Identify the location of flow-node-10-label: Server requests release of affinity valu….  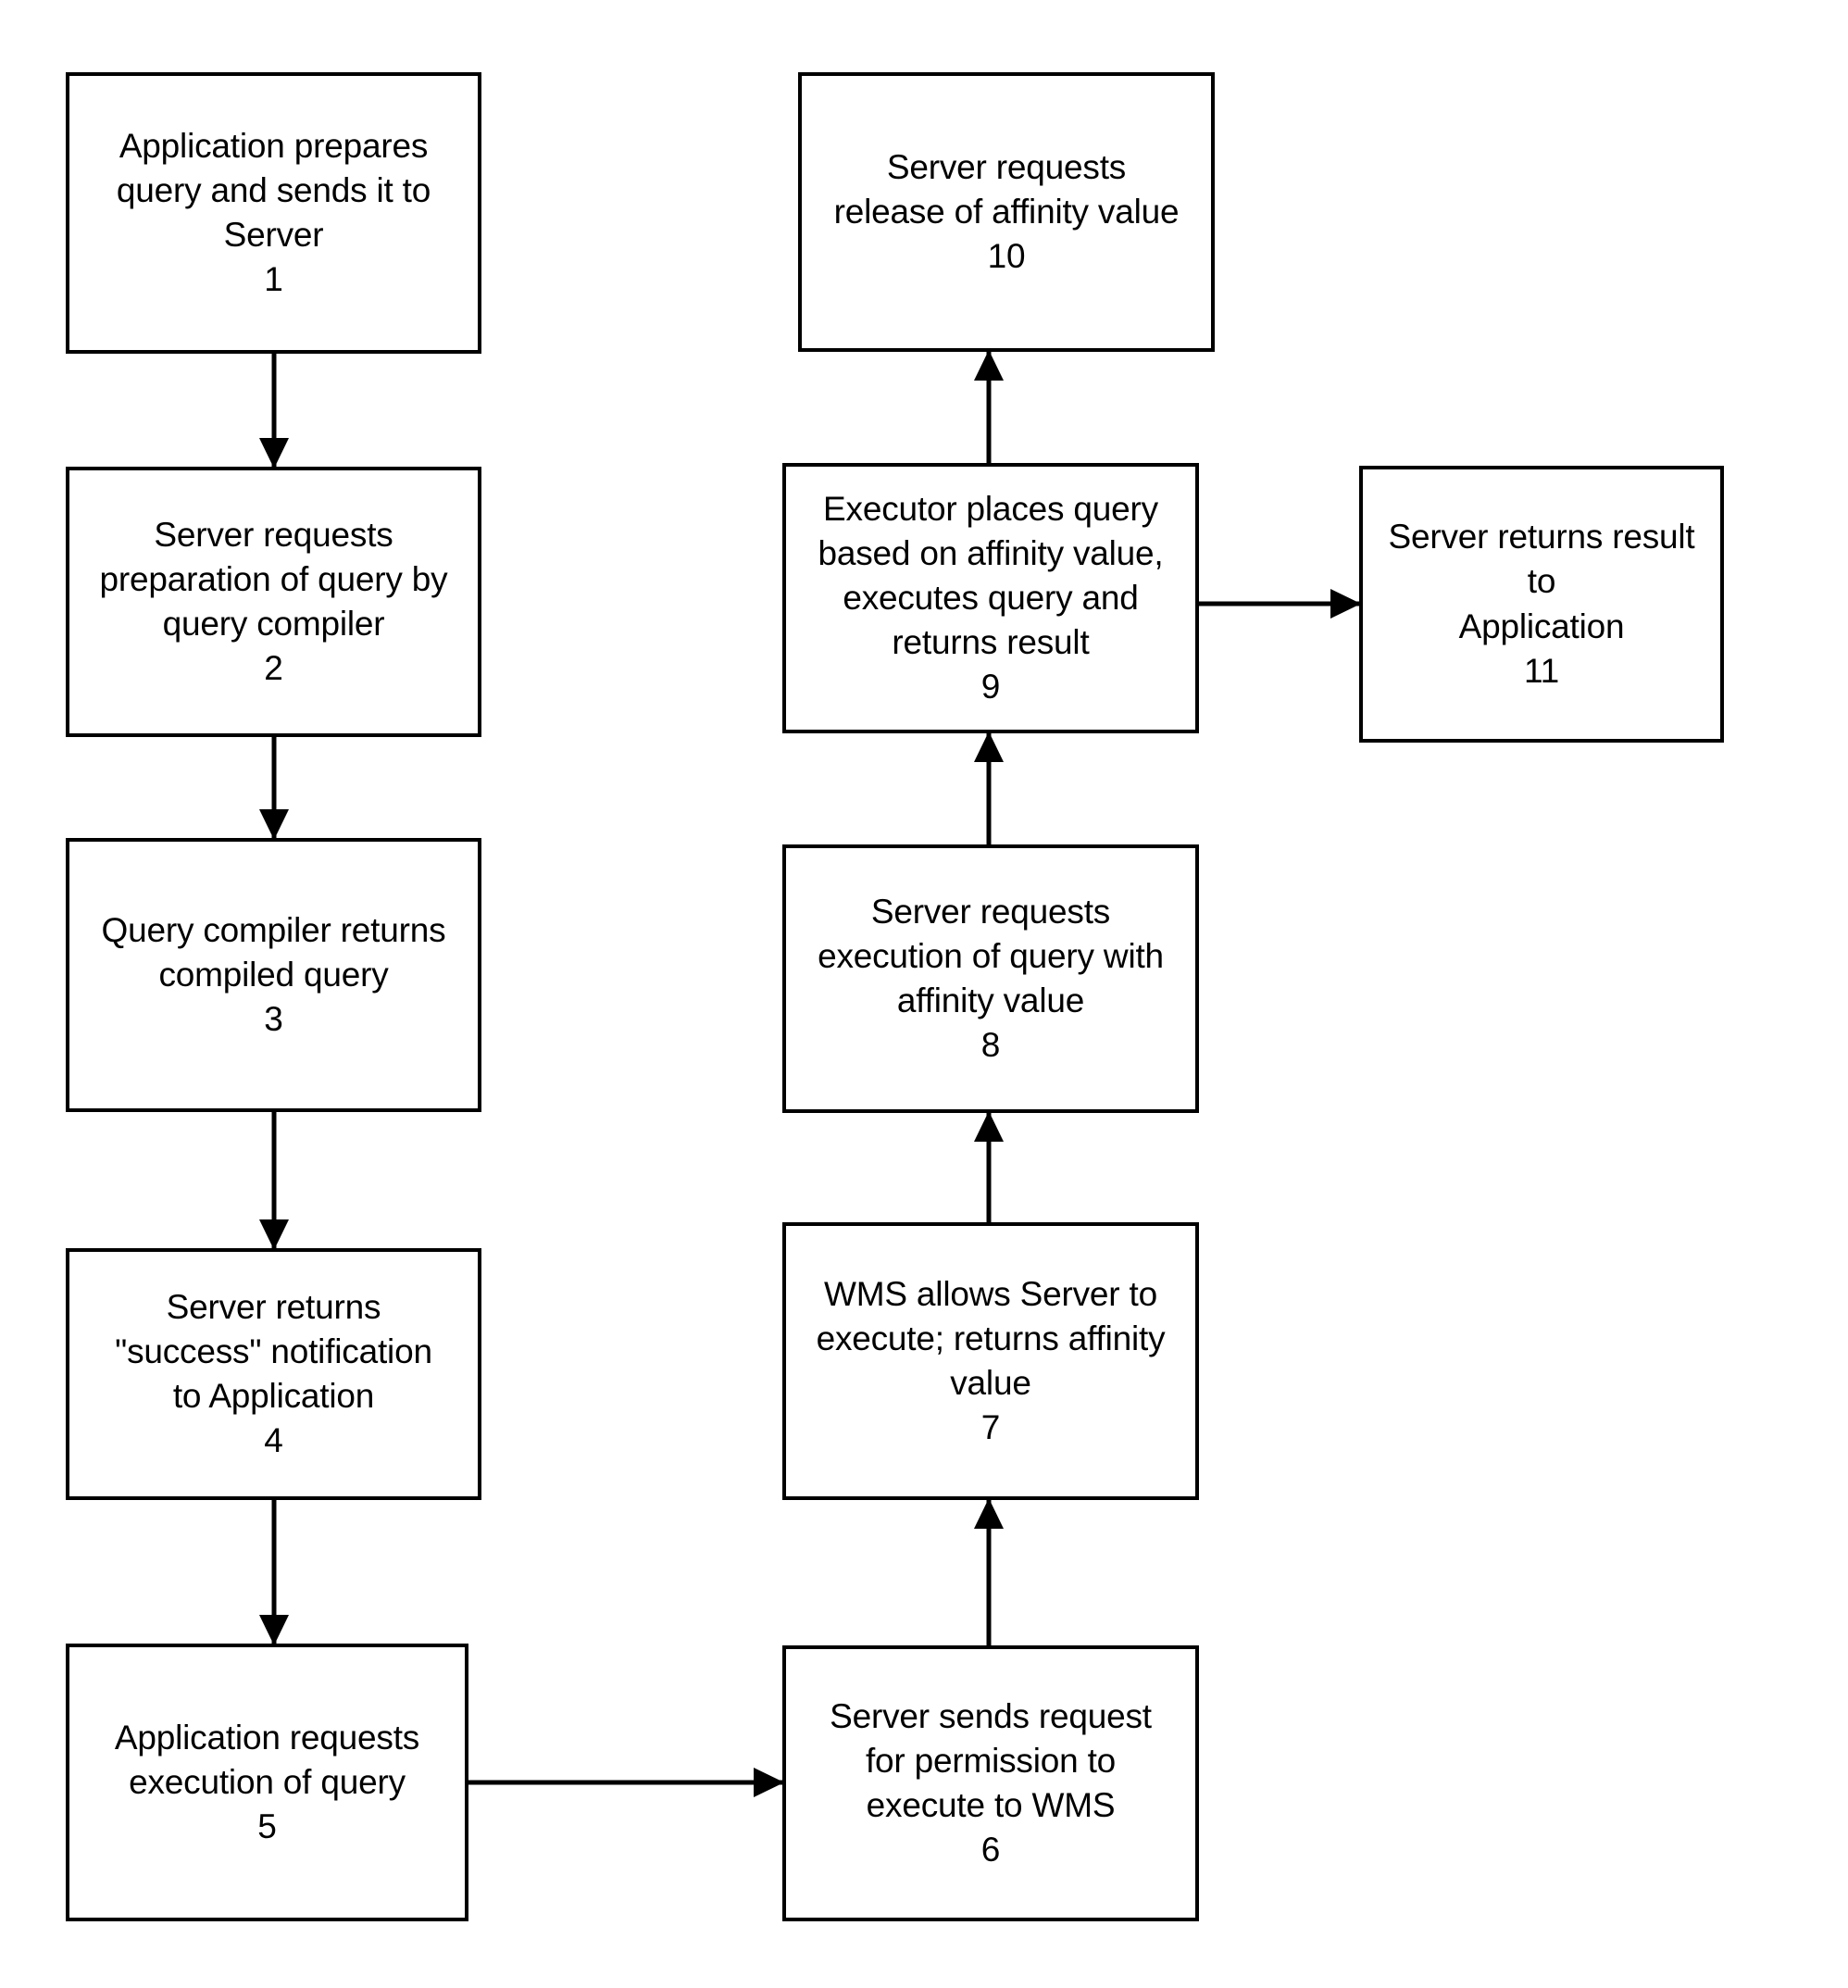
(1006, 211).